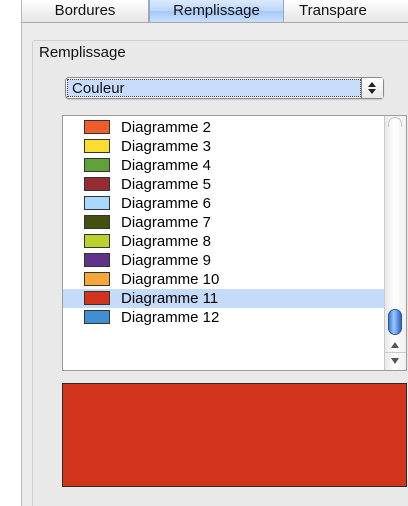 The width and height of the screenshot is (408, 506). What do you see at coordinates (223, 146) in the screenshot?
I see `list-item: Diagramme 3` at bounding box center [223, 146].